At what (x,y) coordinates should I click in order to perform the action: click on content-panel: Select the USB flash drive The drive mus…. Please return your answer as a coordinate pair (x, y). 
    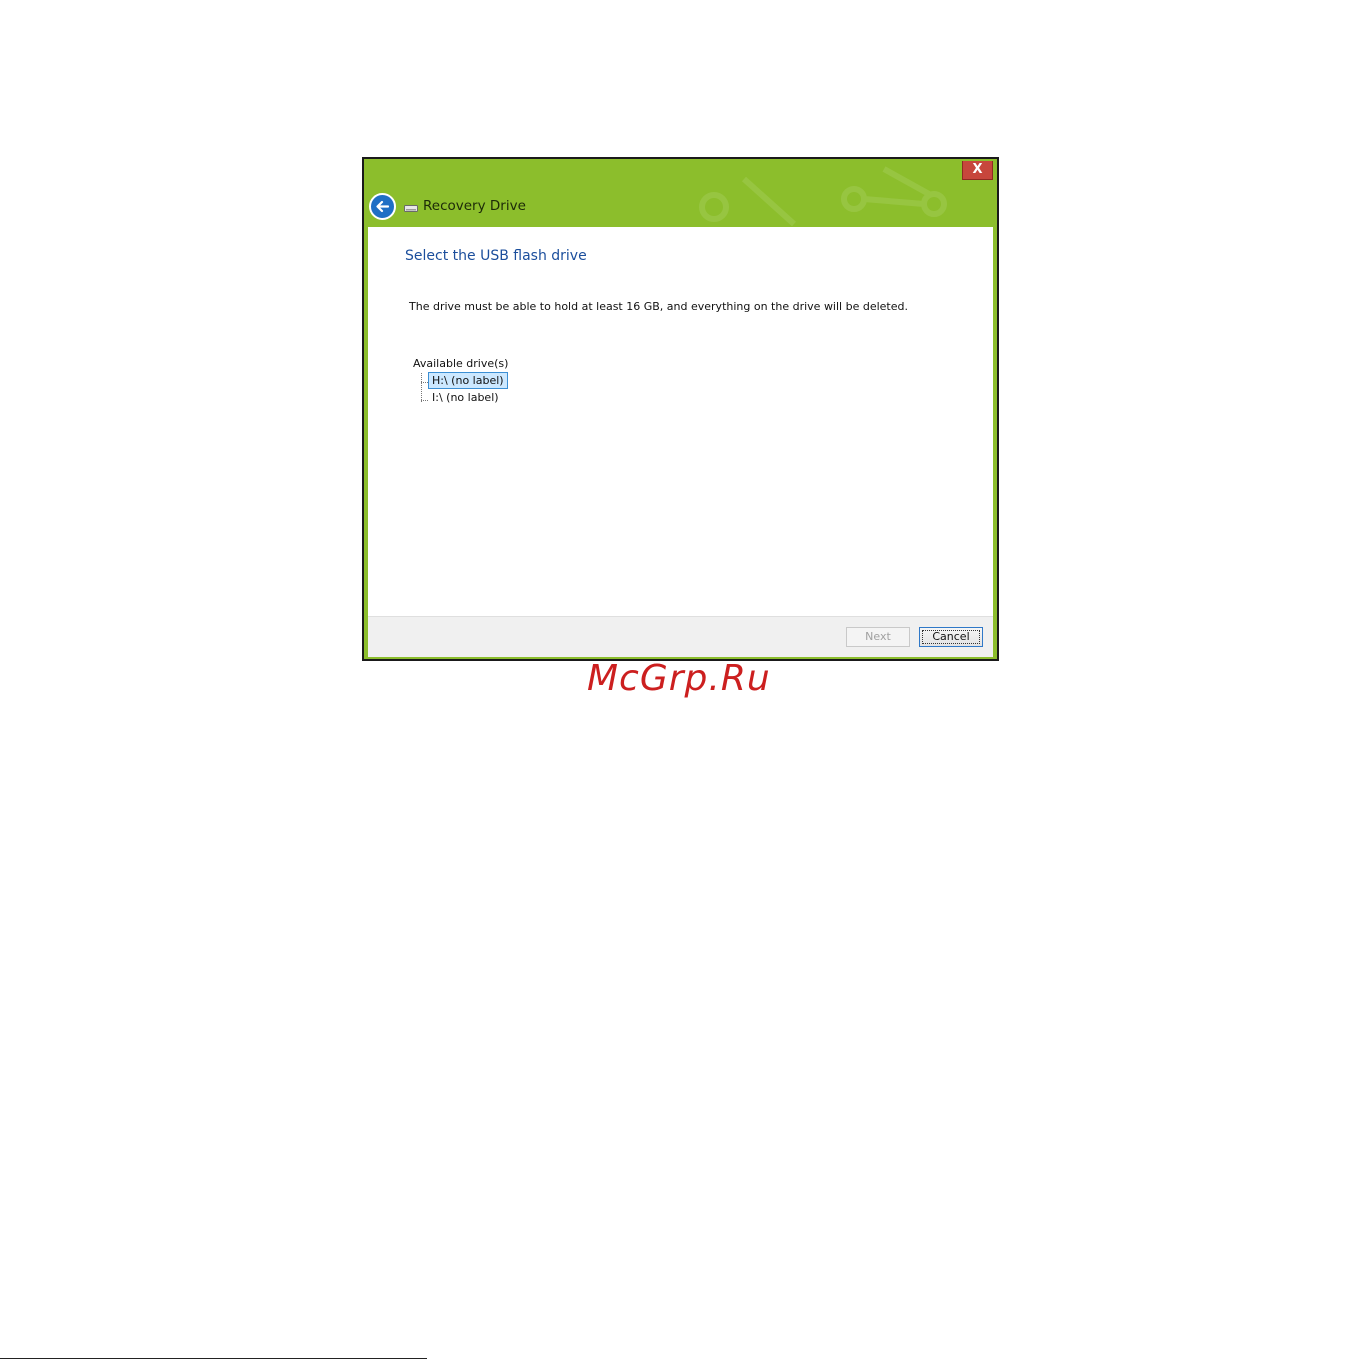
    Looking at the image, I should click on (680, 421).